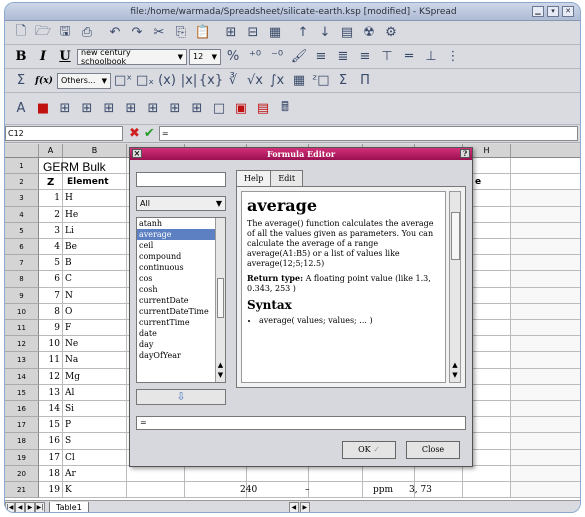 The width and height of the screenshot is (585, 517). I want to click on bold-icon: B, so click(21, 57).